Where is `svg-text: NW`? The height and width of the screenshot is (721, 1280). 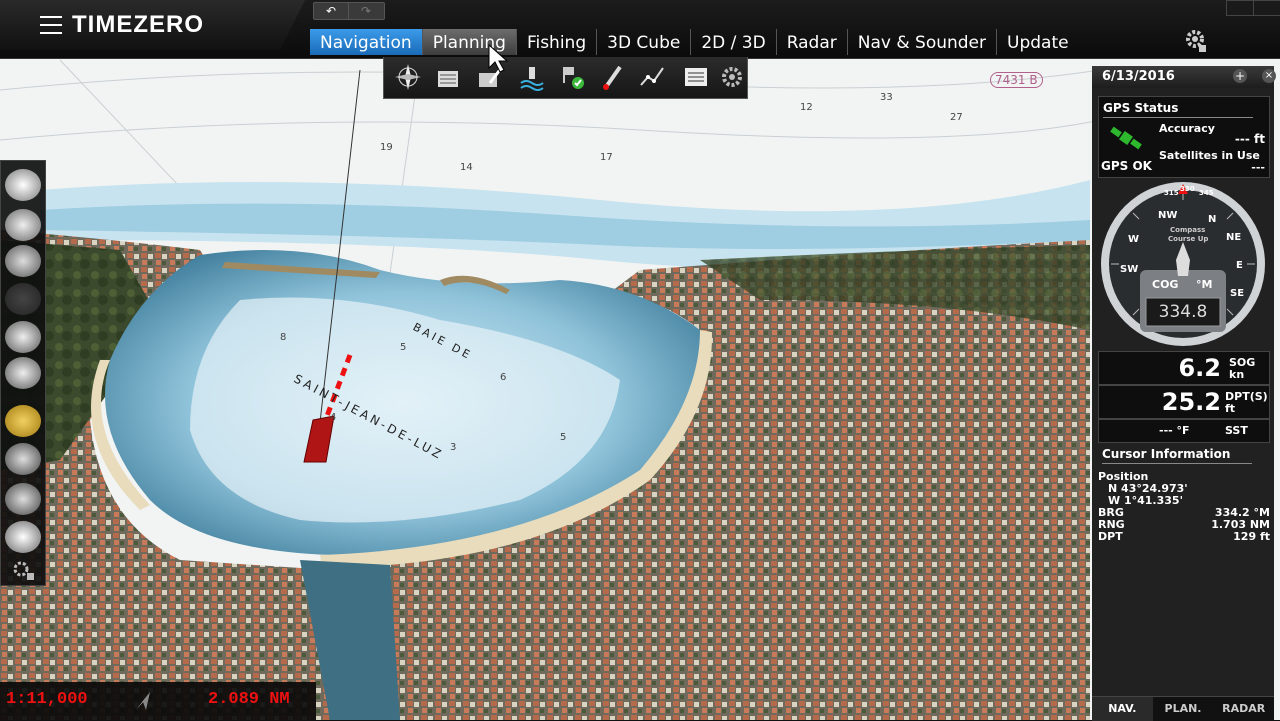 svg-text: NW is located at coordinates (1167, 215).